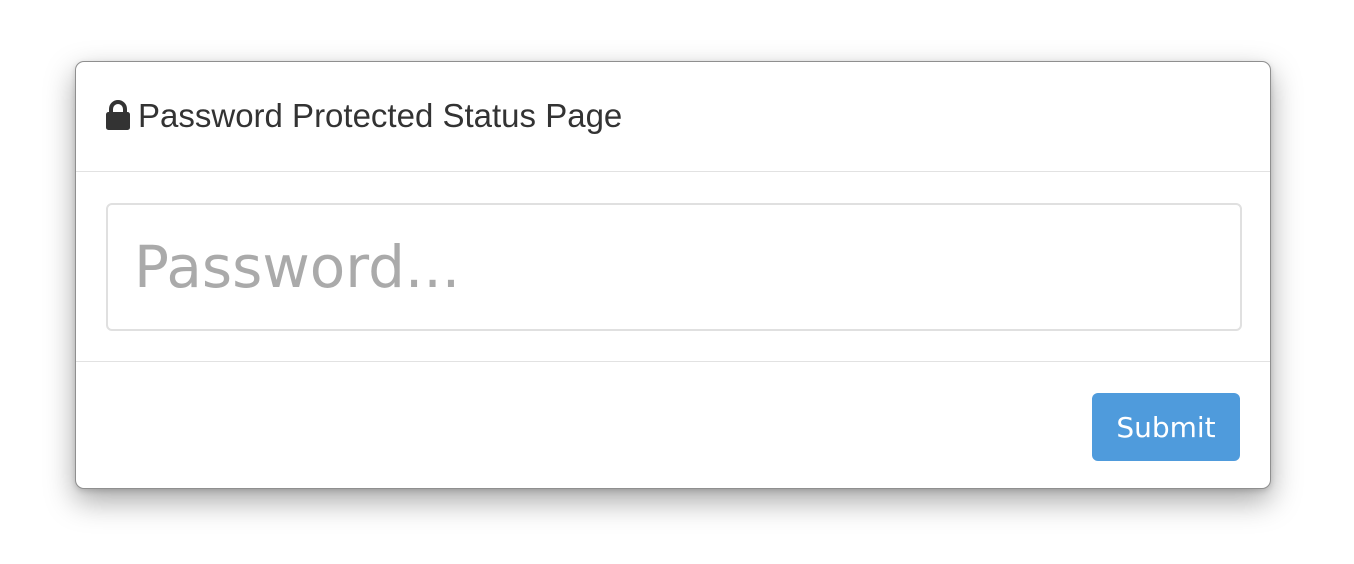  Describe the element at coordinates (380, 115) in the screenshot. I see `page-title: Password Protected Status Page` at that location.